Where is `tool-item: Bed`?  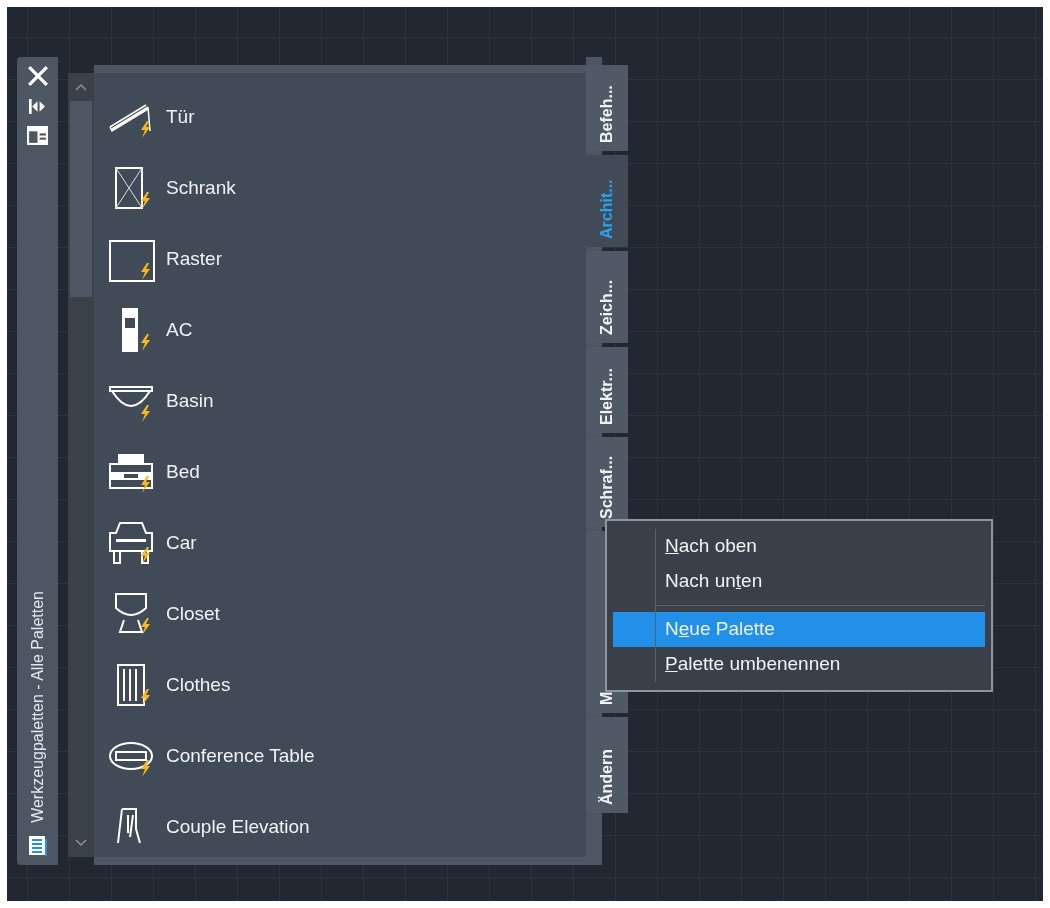 tool-item: Bed is located at coordinates (346, 471).